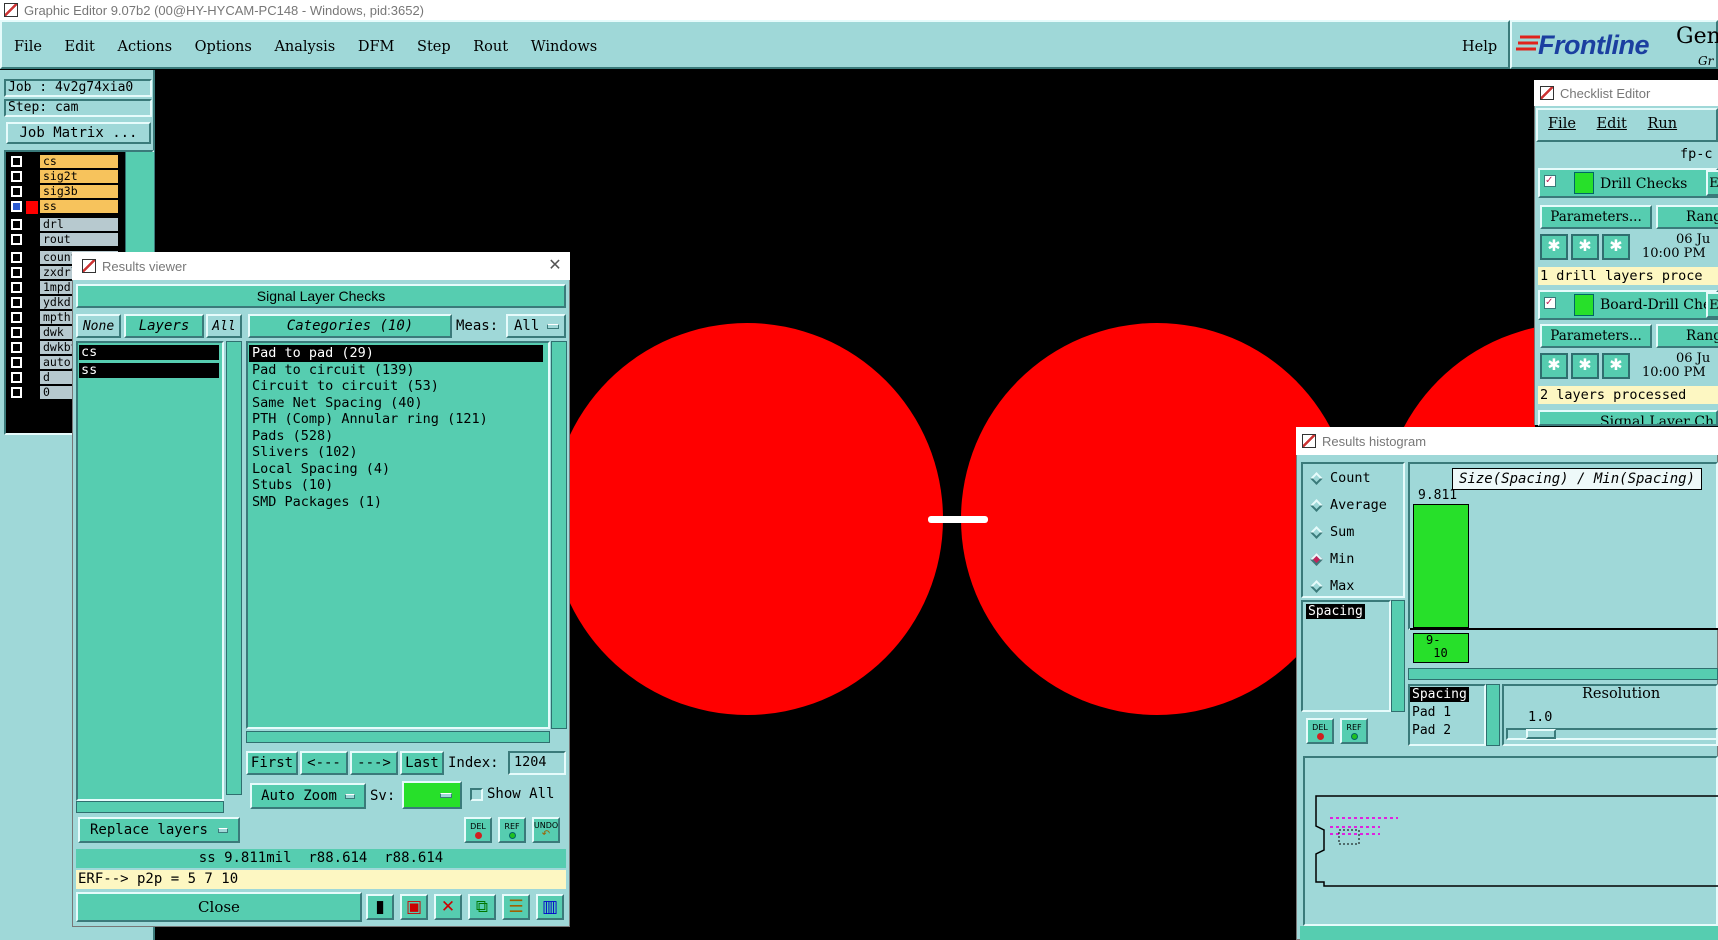 The width and height of the screenshot is (1718, 940). What do you see at coordinates (559, 535) in the screenshot?
I see `categories-vertical-scrollbar` at bounding box center [559, 535].